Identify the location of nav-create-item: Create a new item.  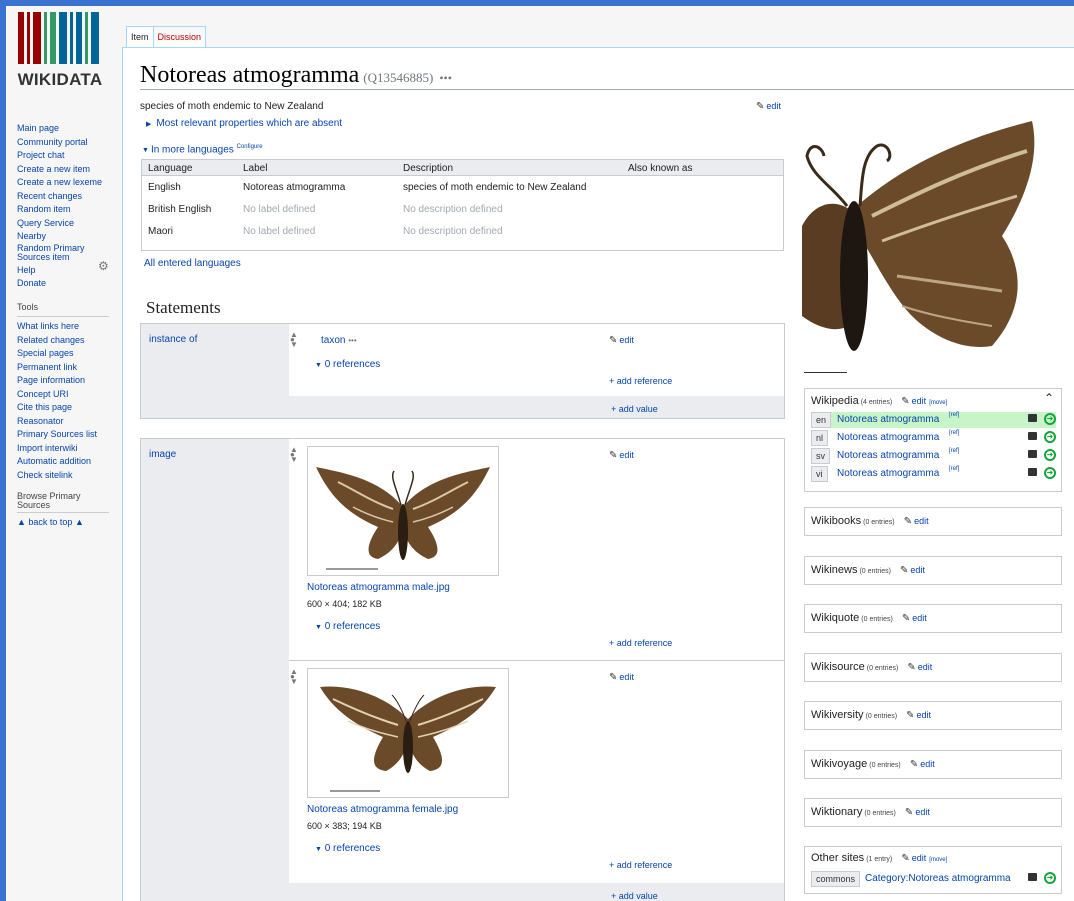
(67, 170).